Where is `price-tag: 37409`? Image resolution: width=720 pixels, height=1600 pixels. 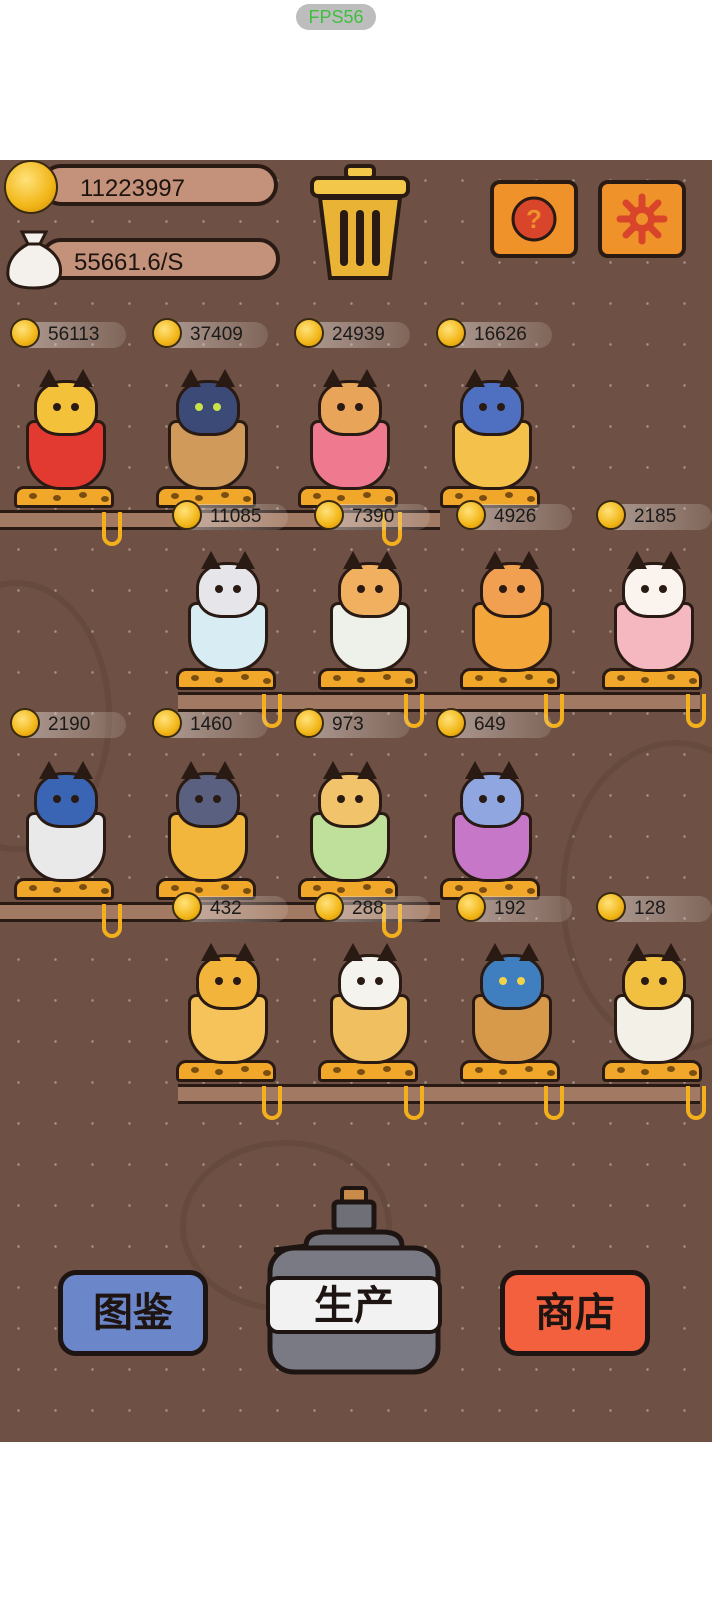
price-tag: 37409 is located at coordinates (210, 333).